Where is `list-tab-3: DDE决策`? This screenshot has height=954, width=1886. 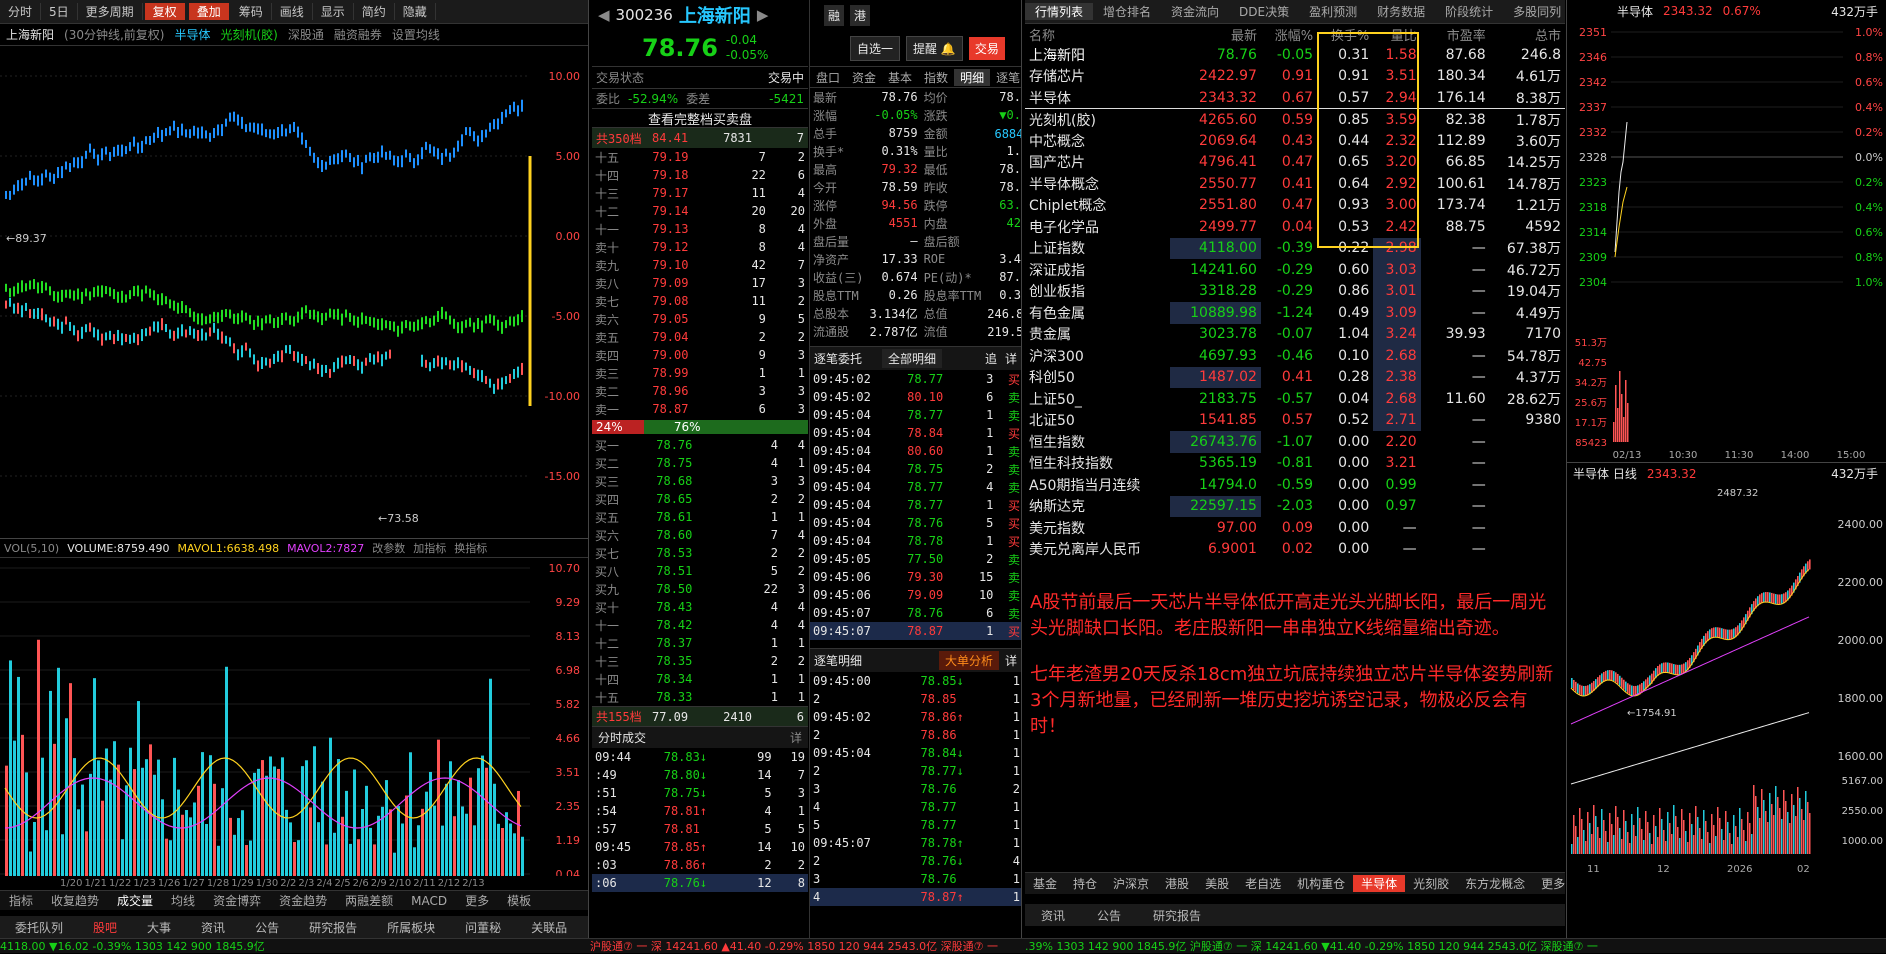
list-tab-3: DDE决策 is located at coordinates (1264, 11).